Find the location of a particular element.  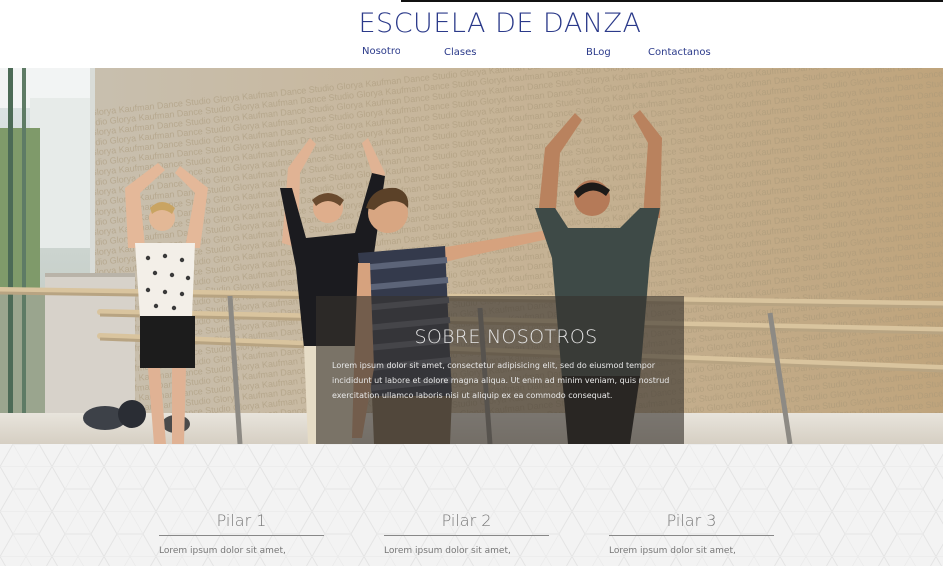

nav-link-blog: BLog is located at coordinates (598, 52).